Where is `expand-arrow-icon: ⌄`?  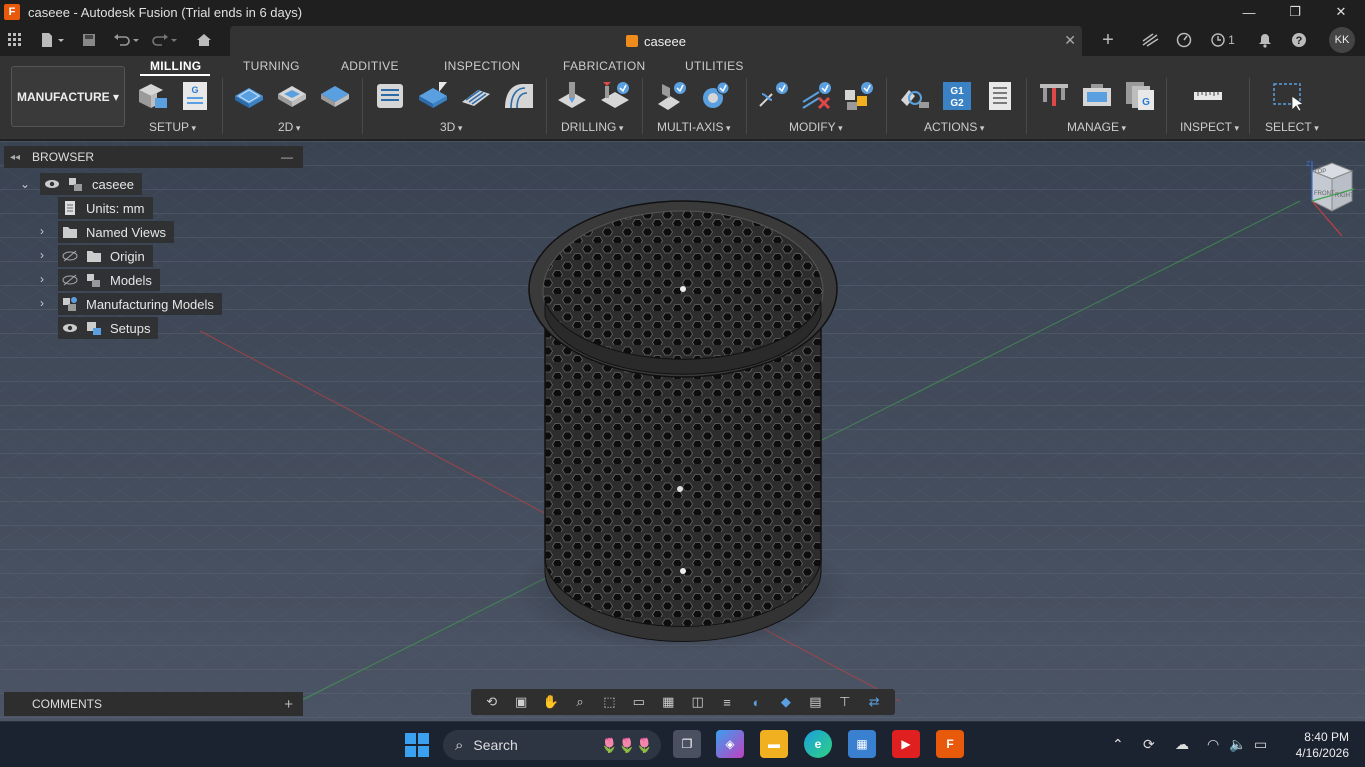
expand-arrow-icon: ⌄ is located at coordinates (25, 184).